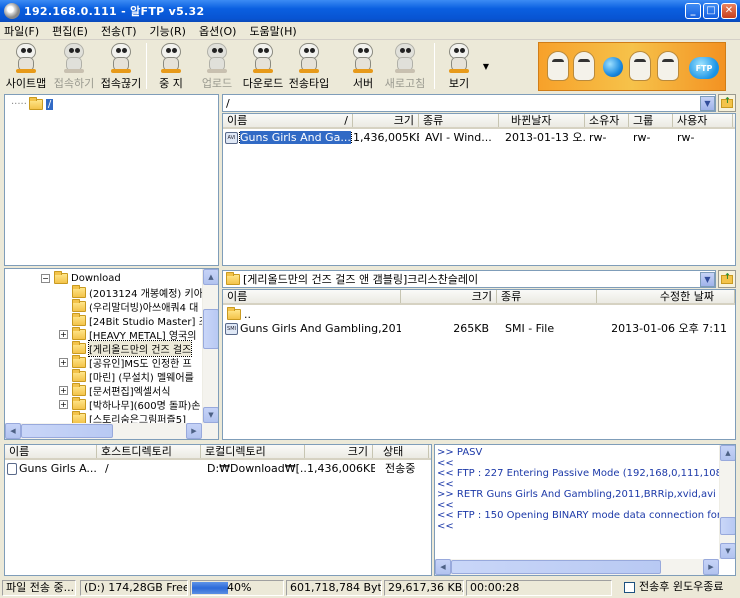 This screenshot has width=740, height=598. What do you see at coordinates (129, 404) in the screenshot?
I see `local-tree-item: + [박하나무](600명 돌파)손` at bounding box center [129, 404].